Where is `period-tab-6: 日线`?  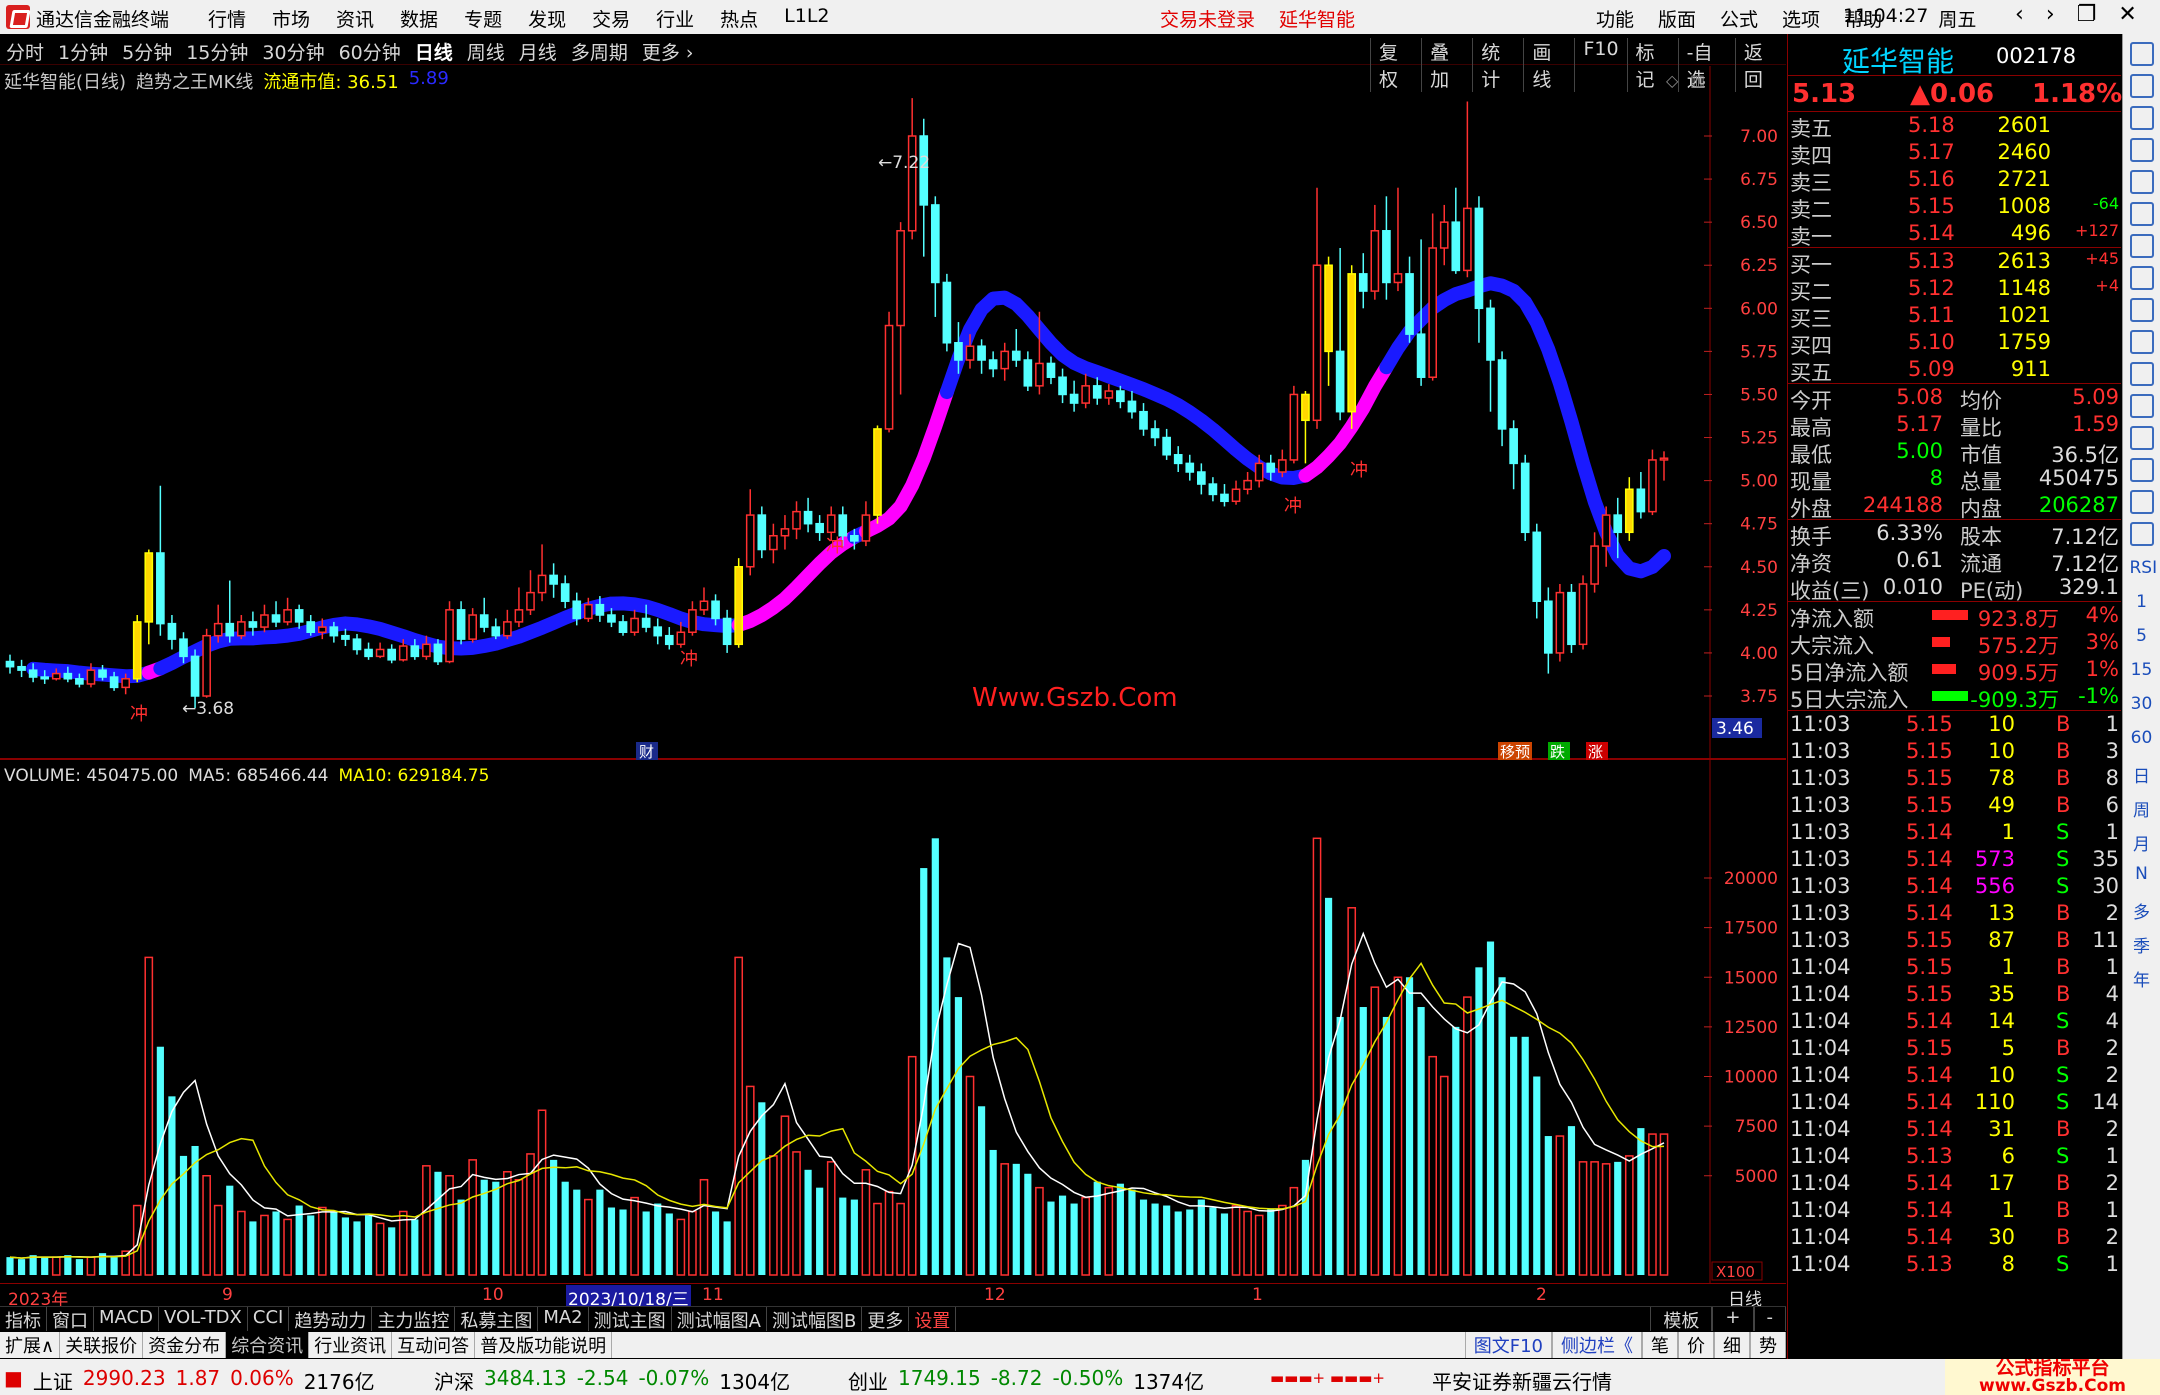 period-tab-6: 日线 is located at coordinates (434, 51).